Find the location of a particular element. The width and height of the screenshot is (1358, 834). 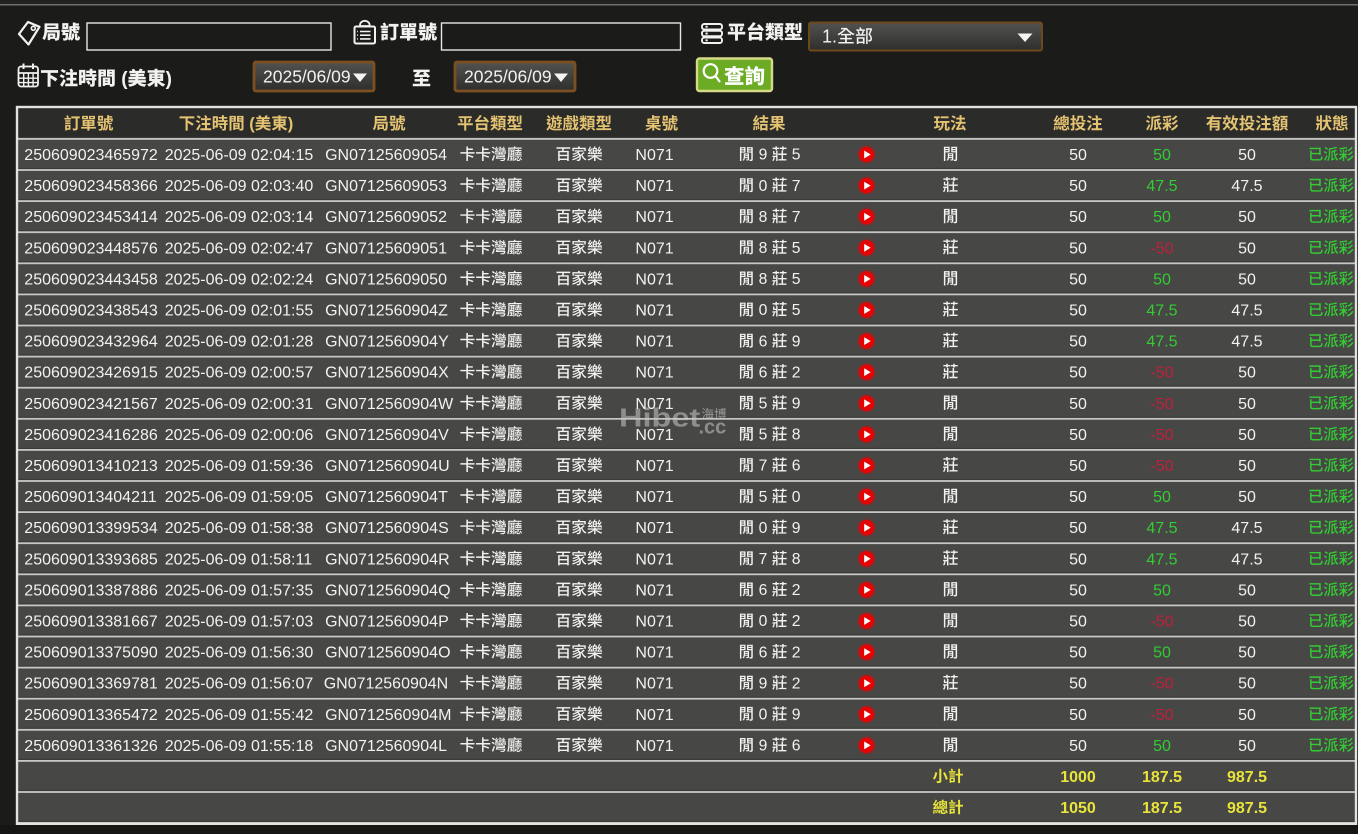

svg-text: 250609023443458 is located at coordinates (91, 279).